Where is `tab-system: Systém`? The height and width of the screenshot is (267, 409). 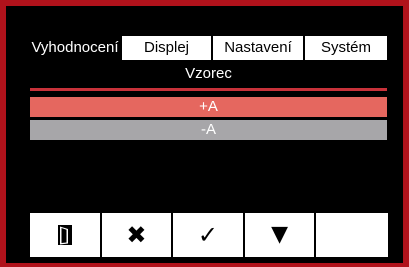
tab-system: Systém is located at coordinates (346, 48).